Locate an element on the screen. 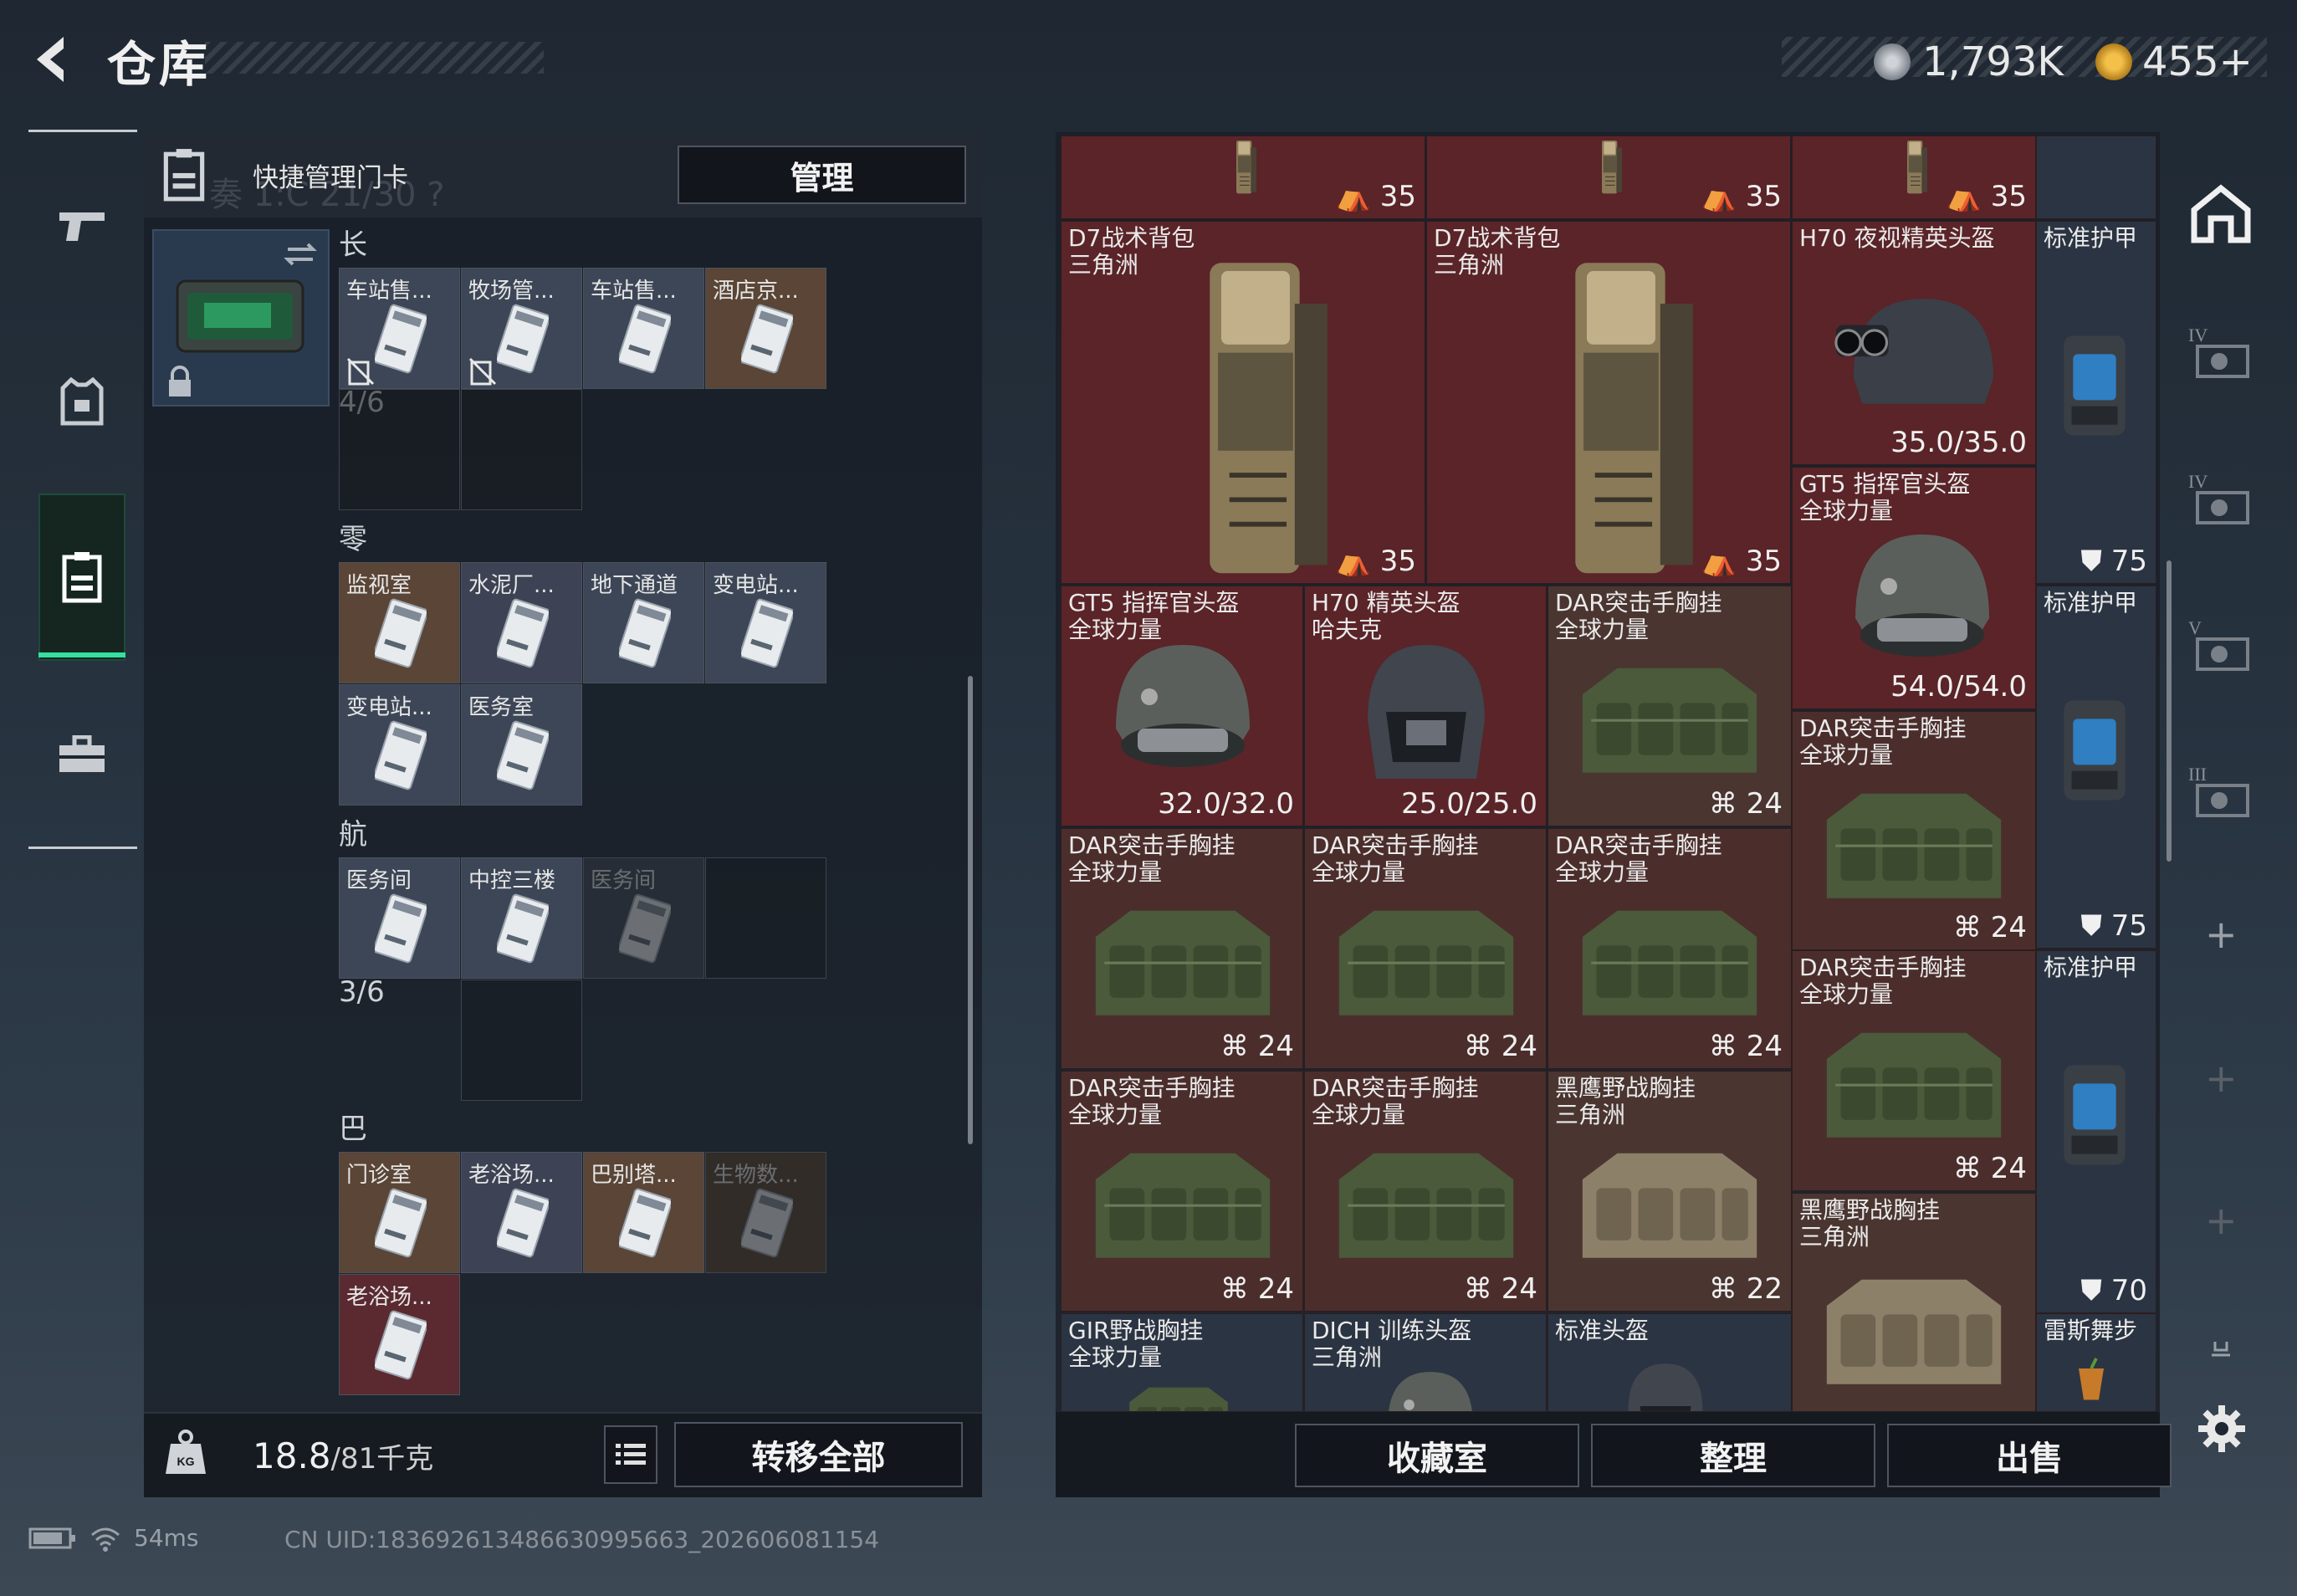  inventory-item-dar-6: DAR突击手胸挂 全球力量 ⌘ 24 is located at coordinates (1914, 1071).